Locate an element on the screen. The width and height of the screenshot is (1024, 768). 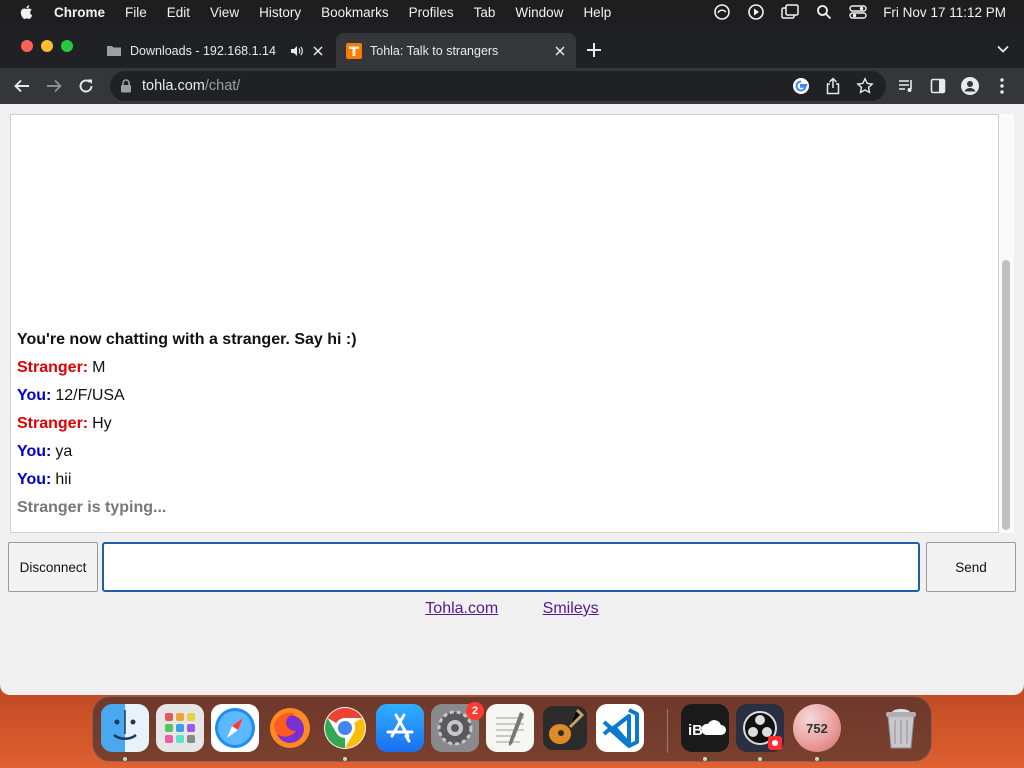
play-status-icon is located at coordinates (756, 12).